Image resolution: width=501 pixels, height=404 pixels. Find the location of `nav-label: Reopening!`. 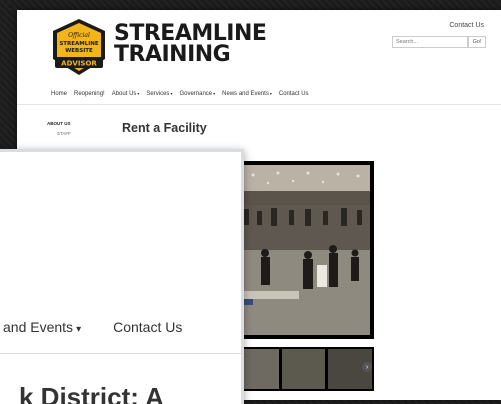

nav-label: Reopening! is located at coordinates (89, 94).